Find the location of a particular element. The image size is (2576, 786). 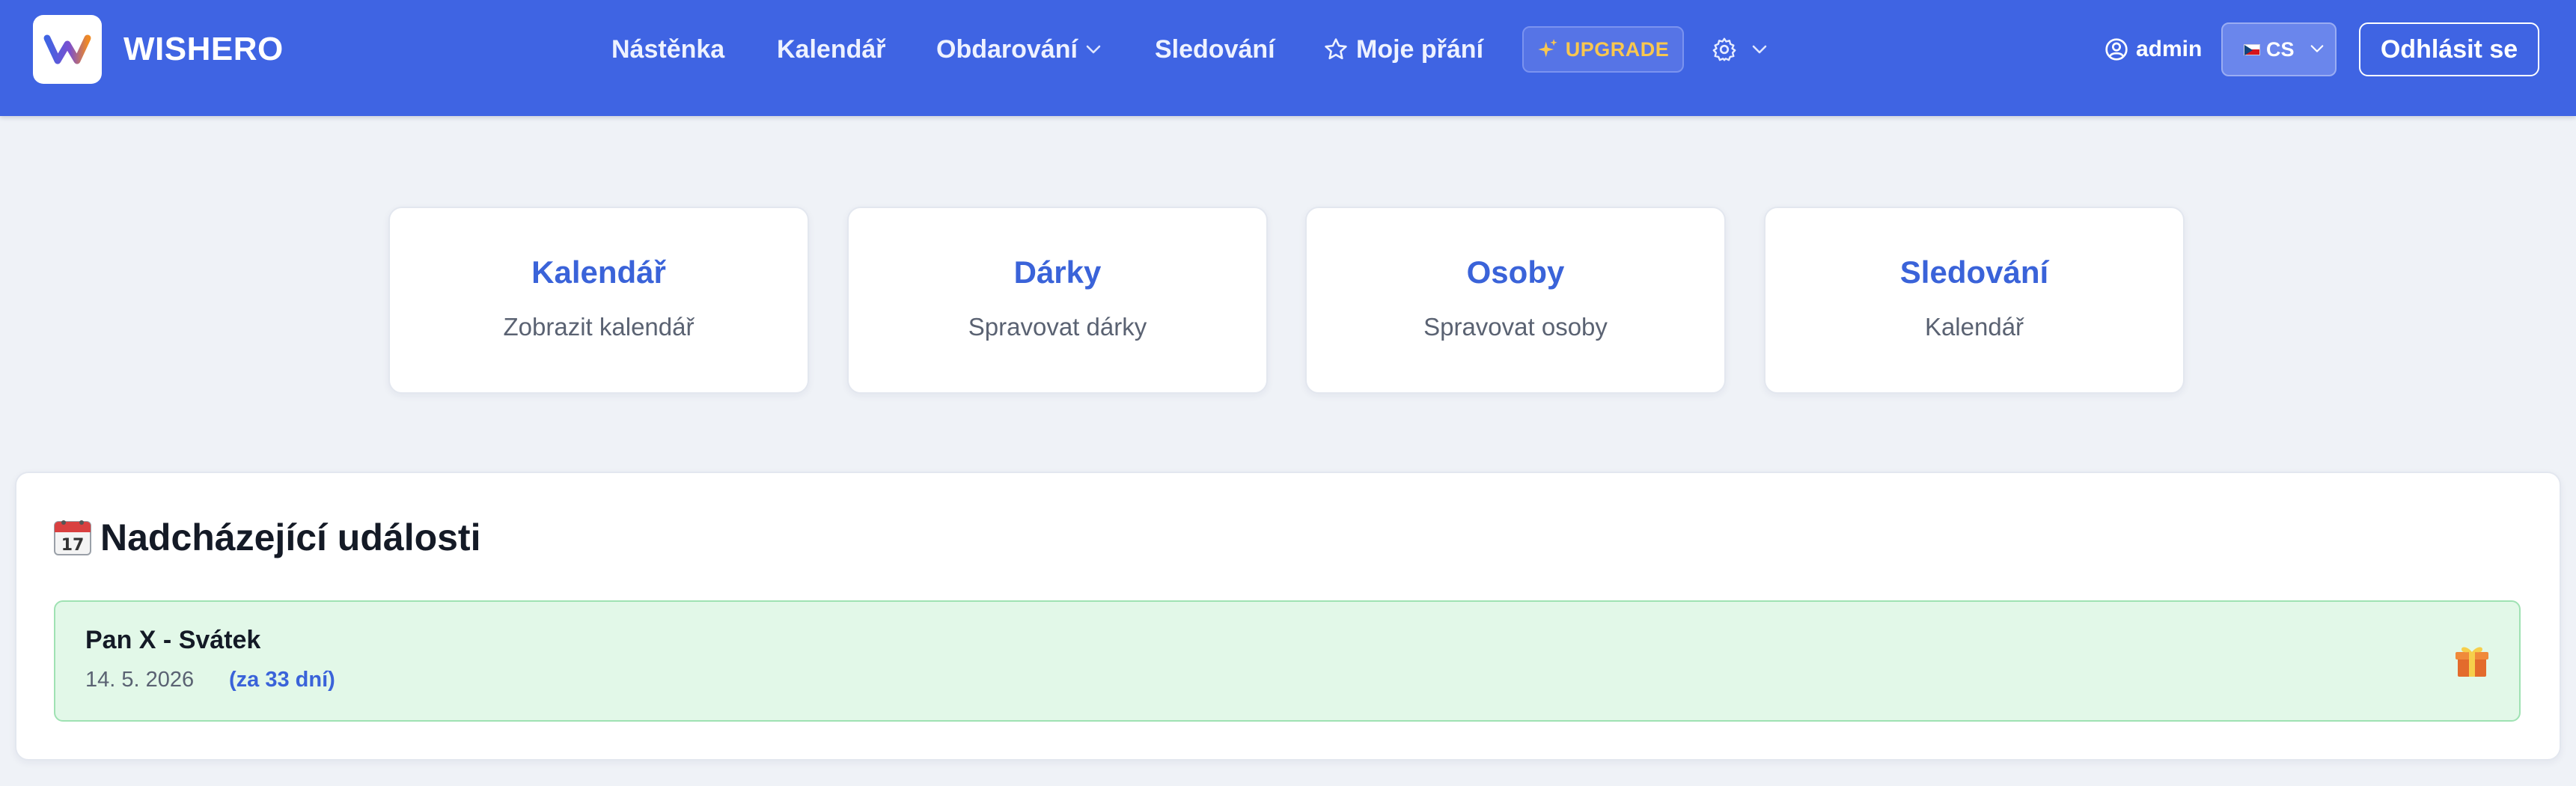

quick-card-gifts: Dárky Spravovat dárky is located at coordinates (1057, 300).